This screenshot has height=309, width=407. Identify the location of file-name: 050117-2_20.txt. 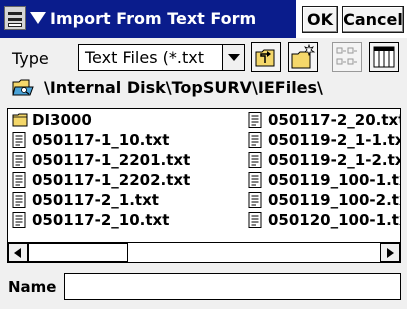
(334, 120).